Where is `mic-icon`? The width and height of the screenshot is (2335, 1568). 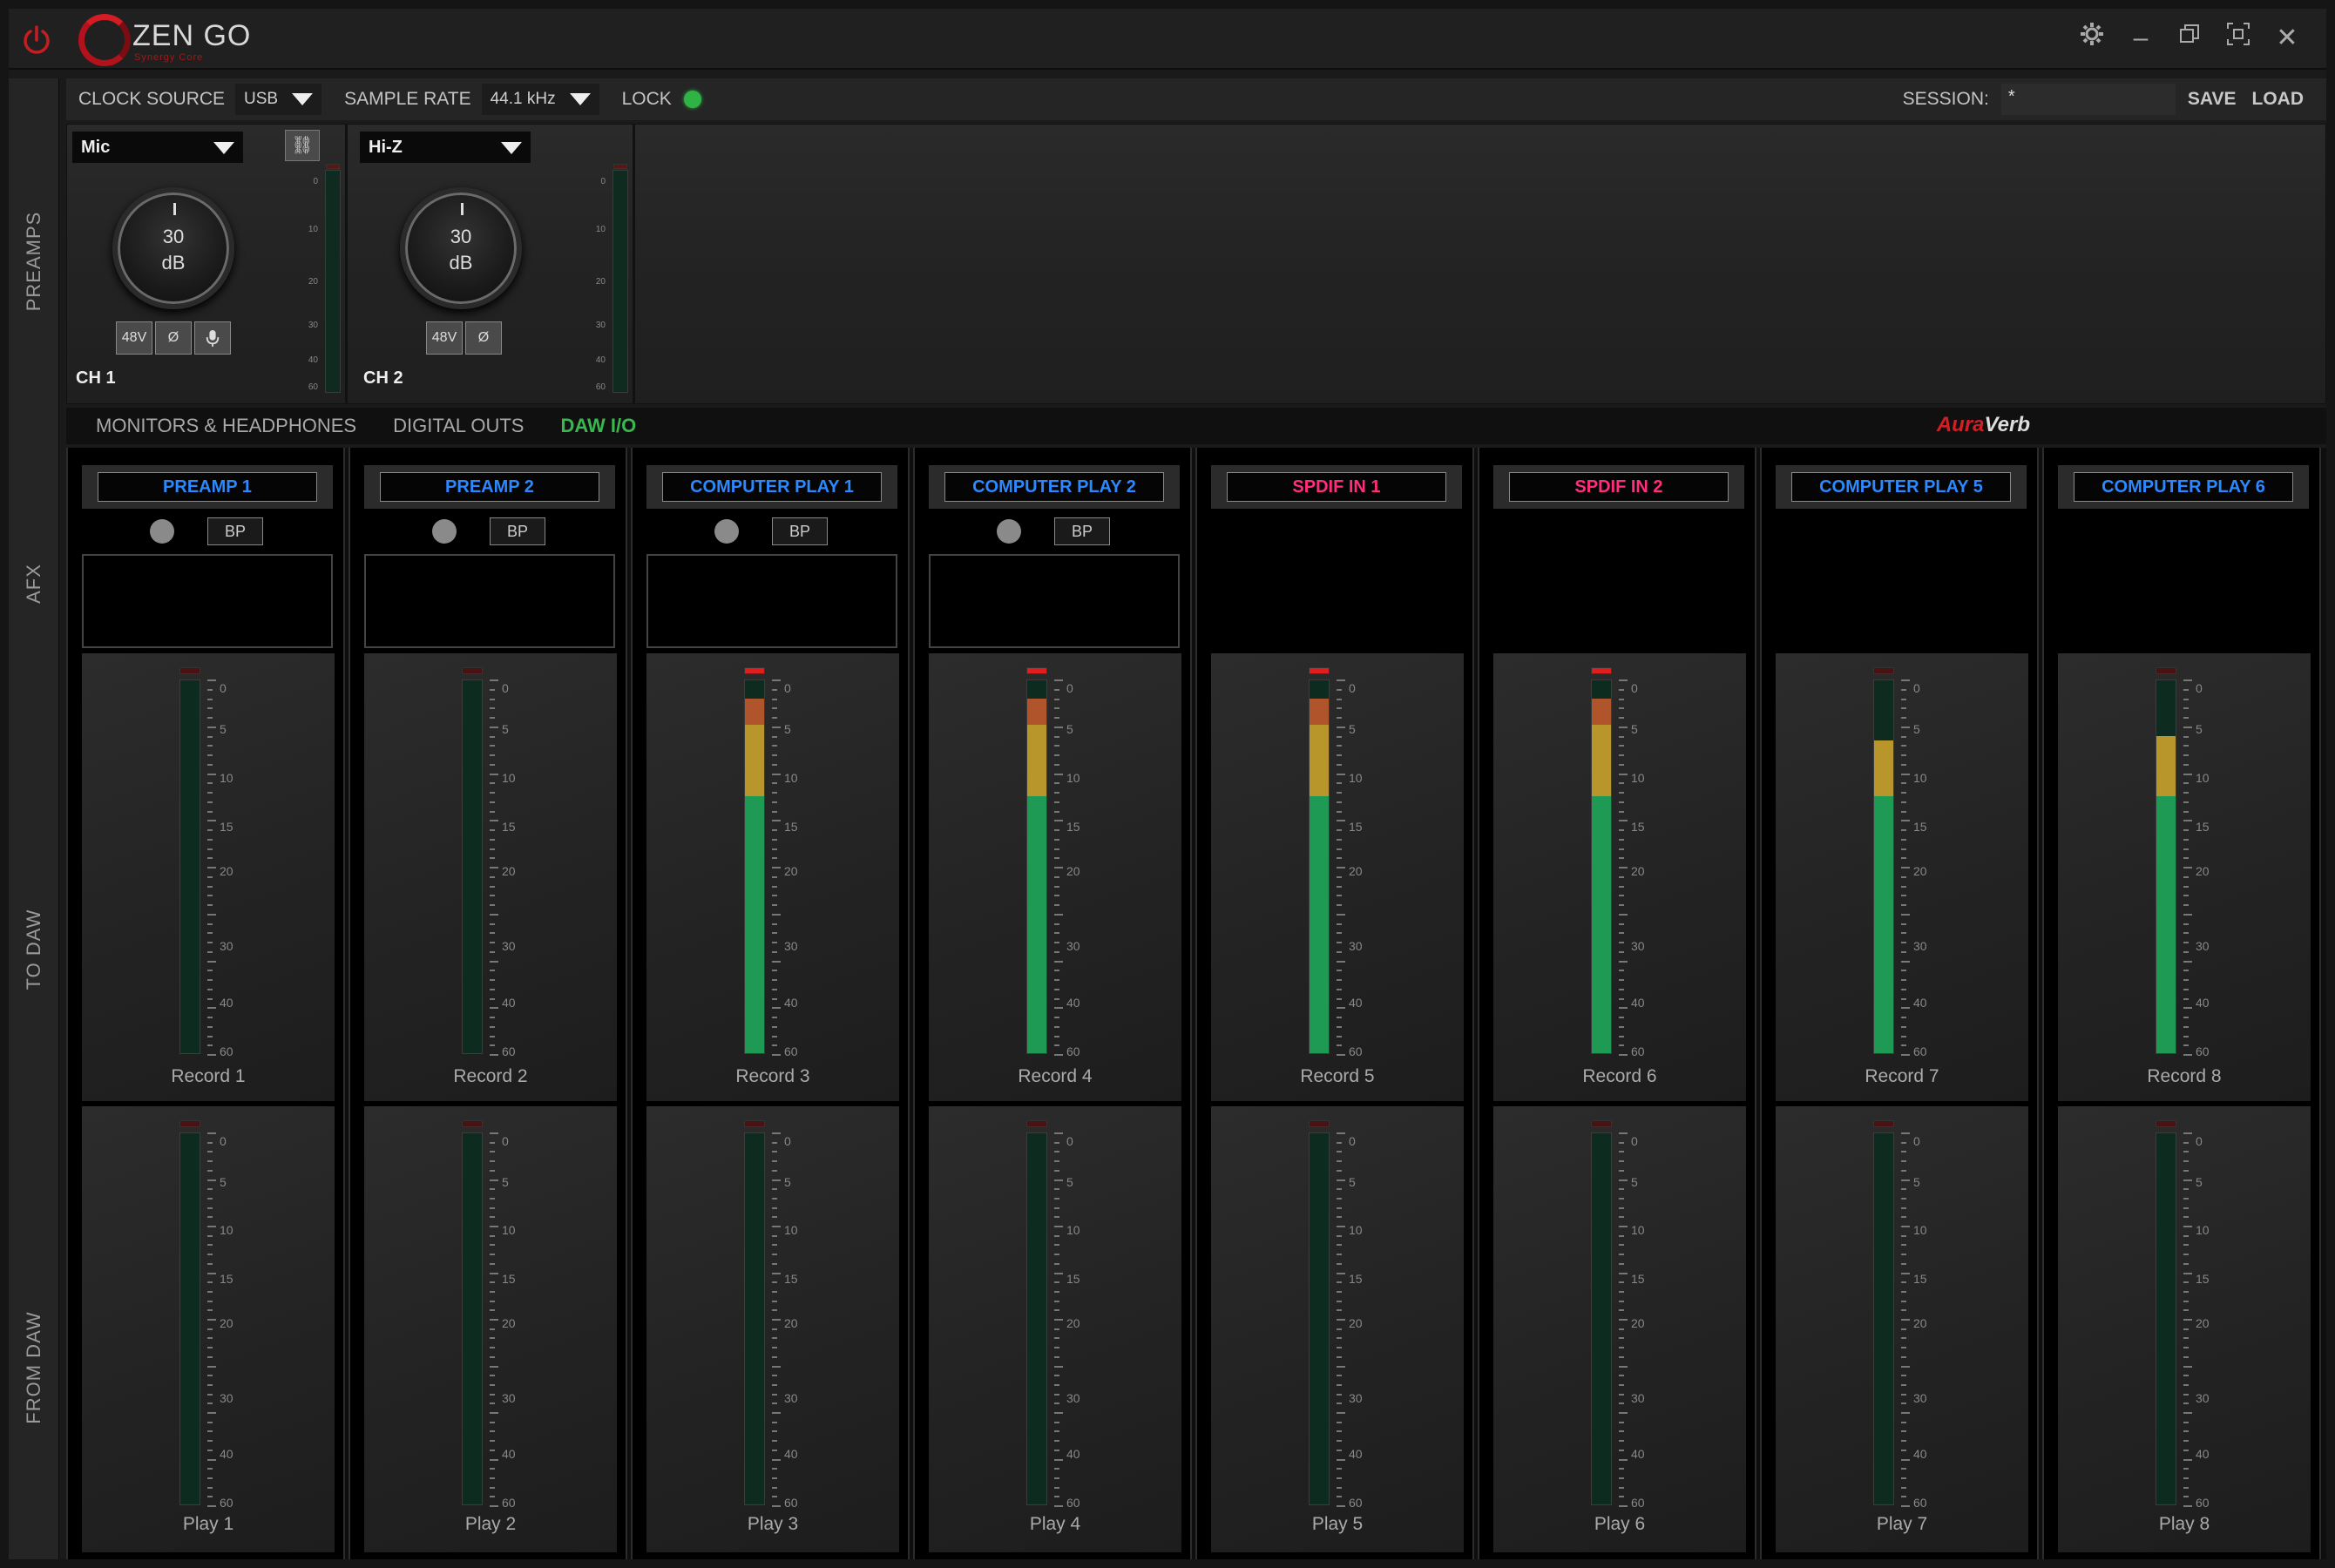
mic-icon is located at coordinates (213, 338).